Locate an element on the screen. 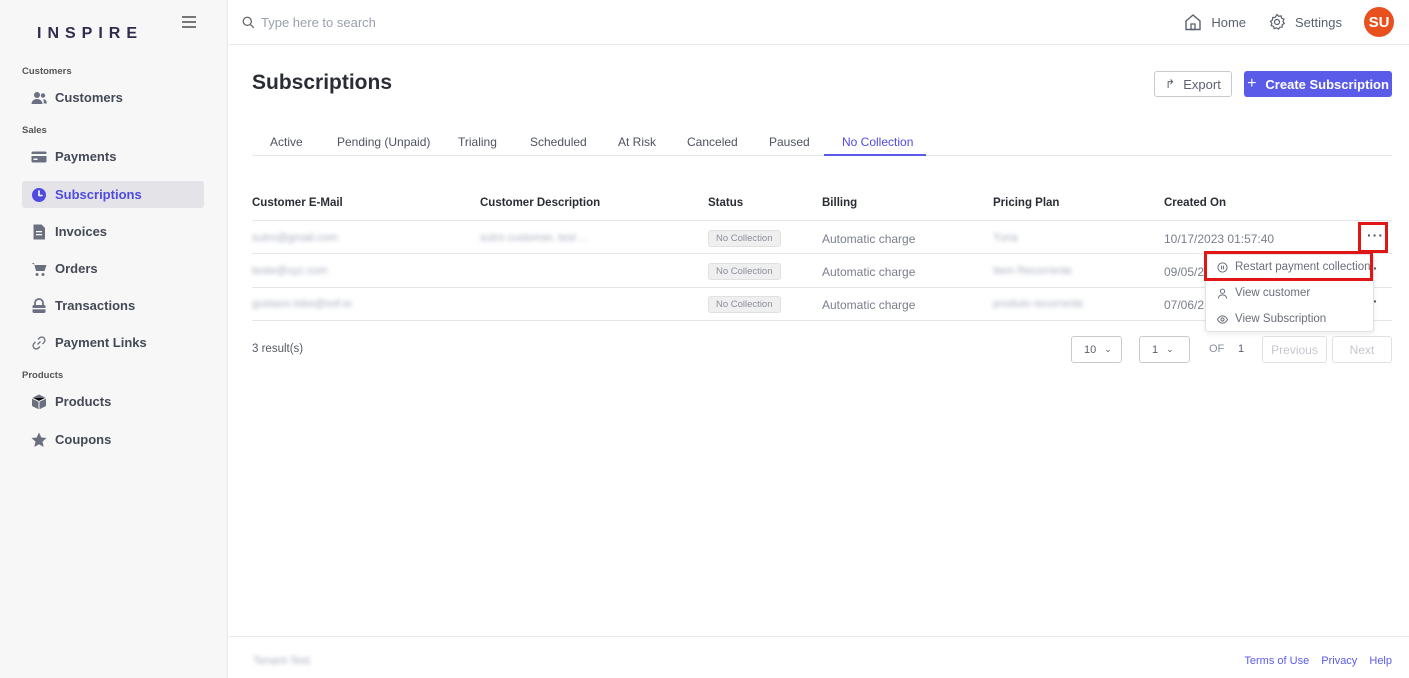 This screenshot has height=678, width=1409. sidebar-item-label: Subscriptions is located at coordinates (98, 194).